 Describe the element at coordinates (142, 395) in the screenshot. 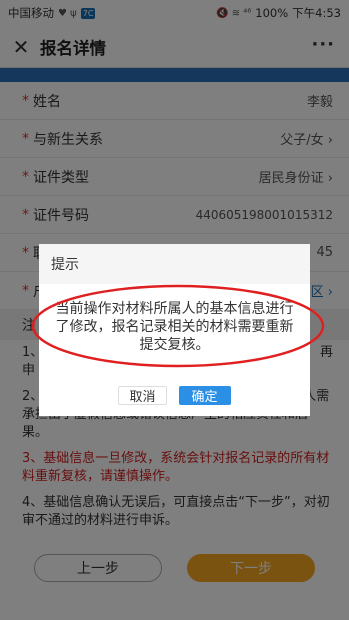

I see `cancel-button: 取消` at that location.